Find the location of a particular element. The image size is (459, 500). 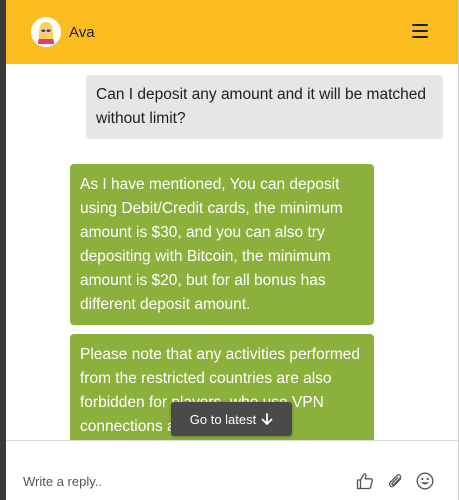

smiley-icon is located at coordinates (425, 481).